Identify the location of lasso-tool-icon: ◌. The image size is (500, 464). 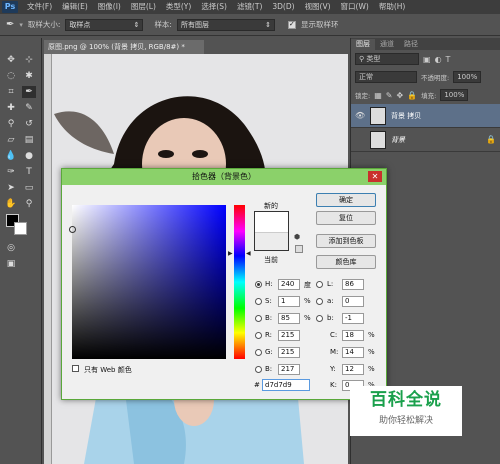
(11, 76).